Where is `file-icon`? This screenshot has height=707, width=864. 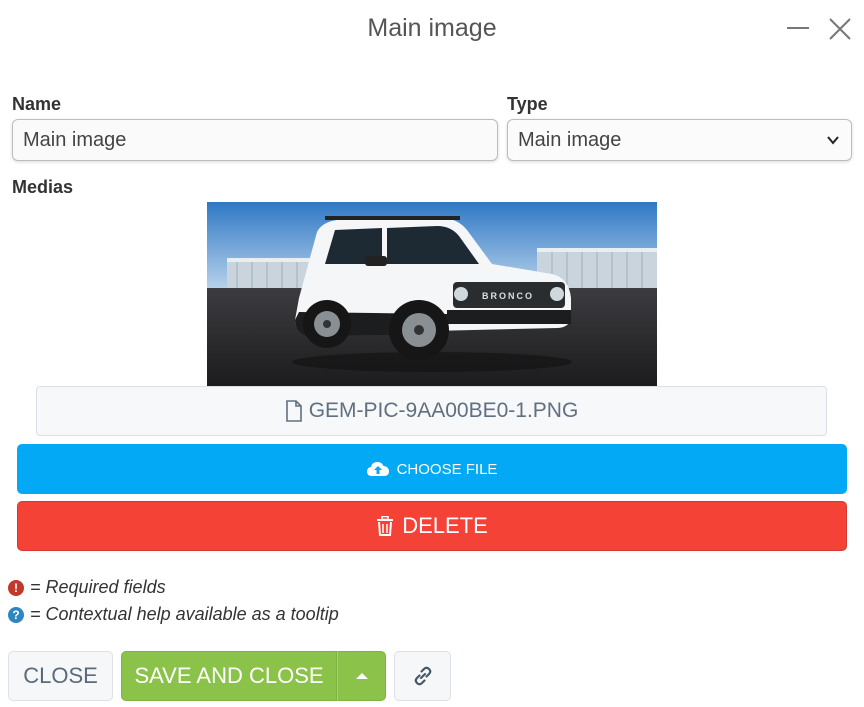
file-icon is located at coordinates (293, 411).